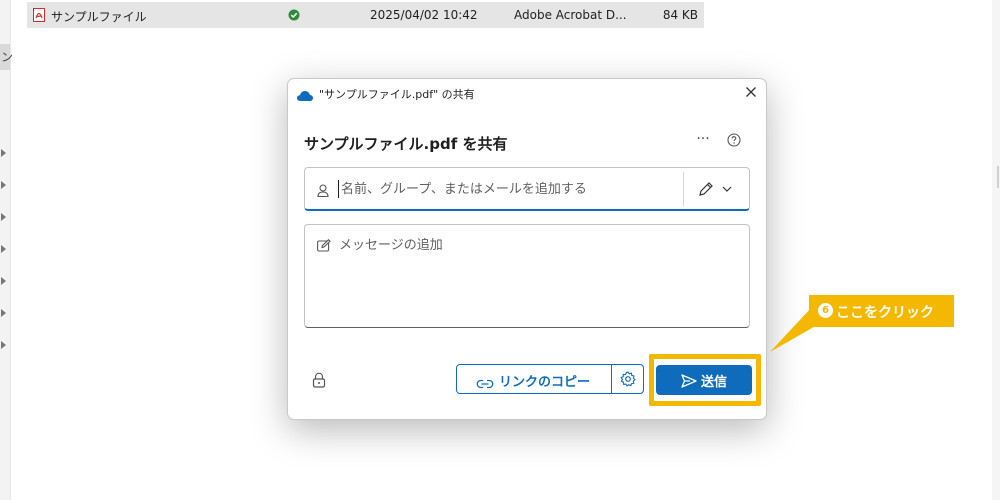 The width and height of the screenshot is (1000, 500). Describe the element at coordinates (539, 274) in the screenshot. I see `message-input` at that location.